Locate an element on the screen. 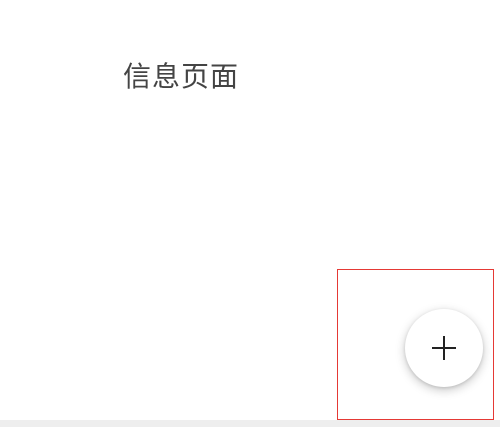 The width and height of the screenshot is (500, 427). add-fab-button is located at coordinates (444, 348).